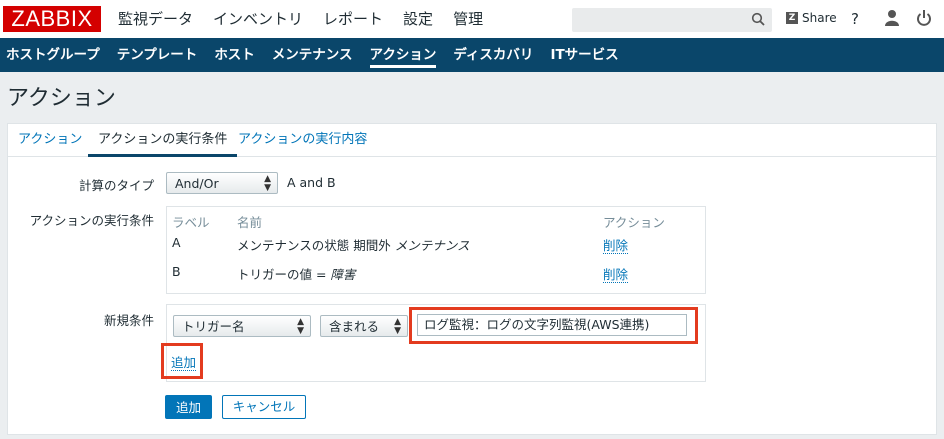  Describe the element at coordinates (924, 20) in the screenshot. I see `sign-out-icon` at that location.